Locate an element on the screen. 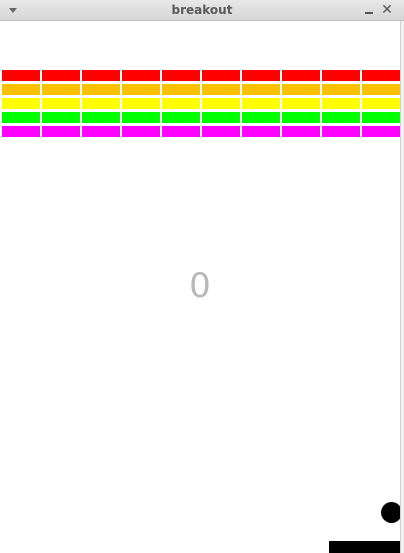 This screenshot has width=404, height=553. paddle is located at coordinates (364, 547).